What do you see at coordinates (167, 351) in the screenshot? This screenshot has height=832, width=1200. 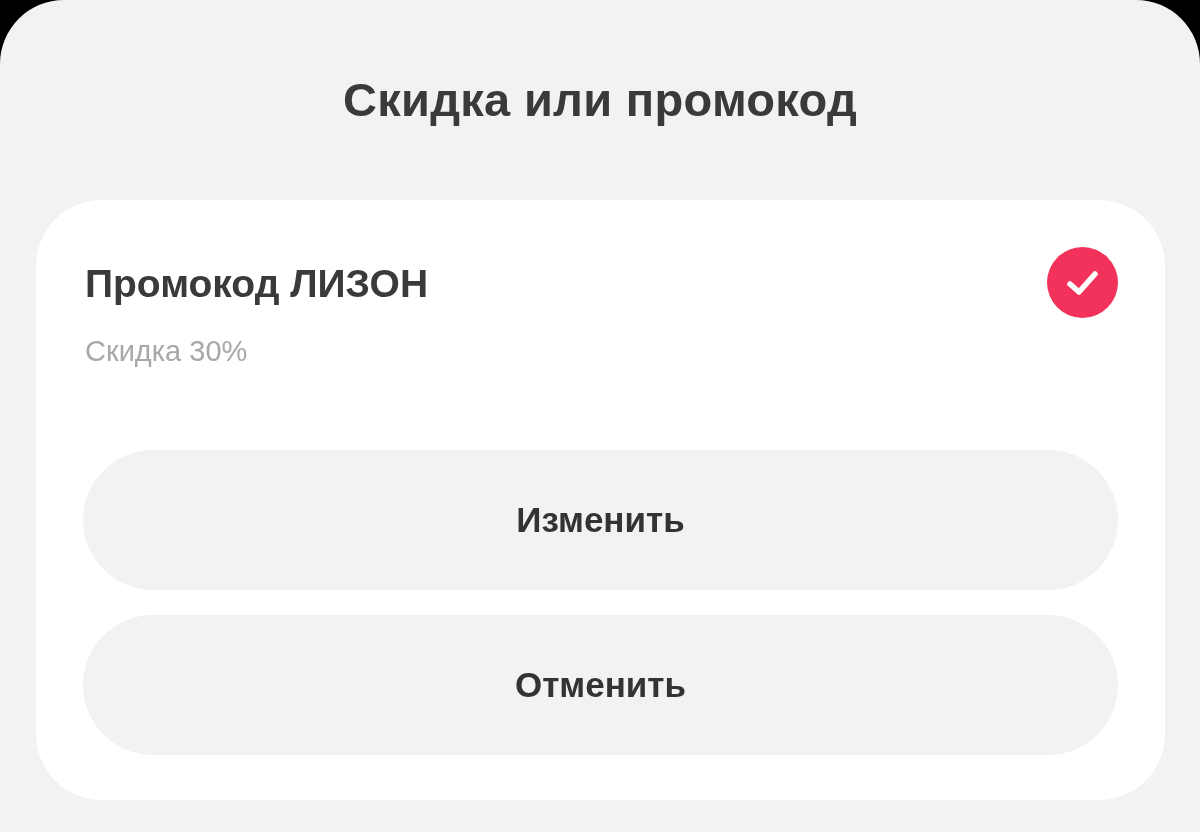 I see `promo-description: Скидка 30%` at bounding box center [167, 351].